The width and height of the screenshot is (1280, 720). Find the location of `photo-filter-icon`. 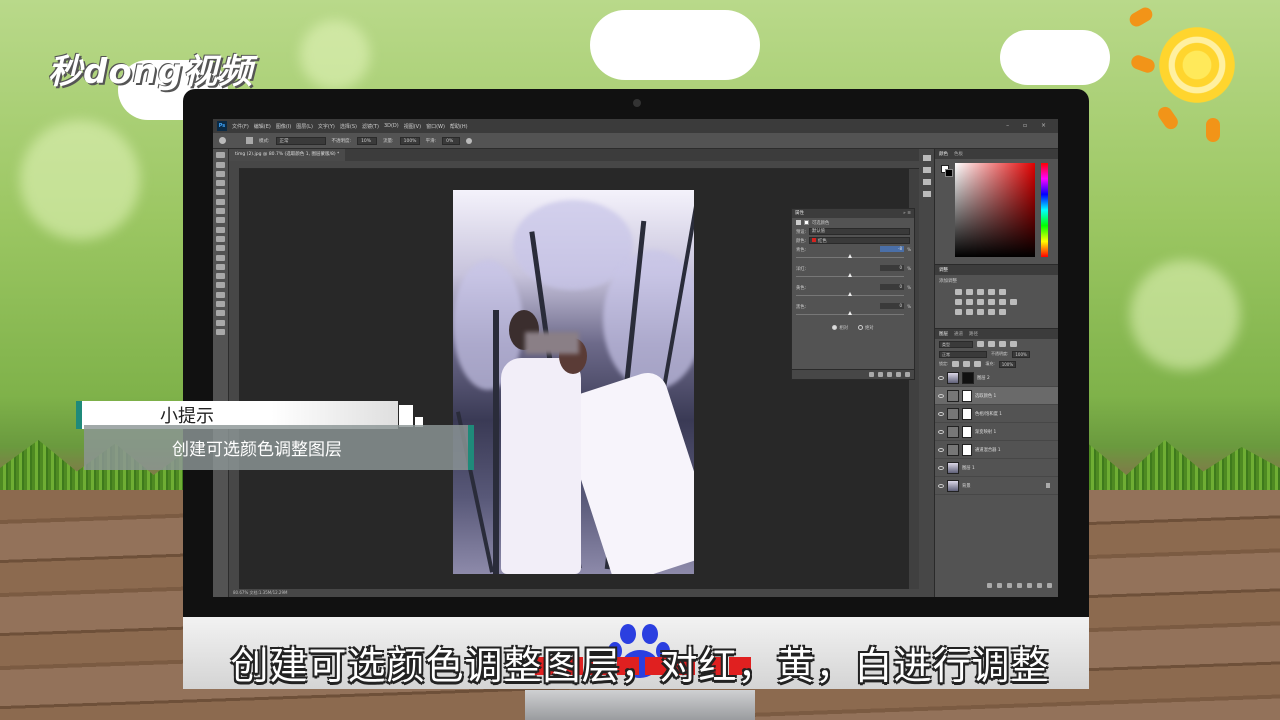

photo-filter-icon is located at coordinates (991, 302).